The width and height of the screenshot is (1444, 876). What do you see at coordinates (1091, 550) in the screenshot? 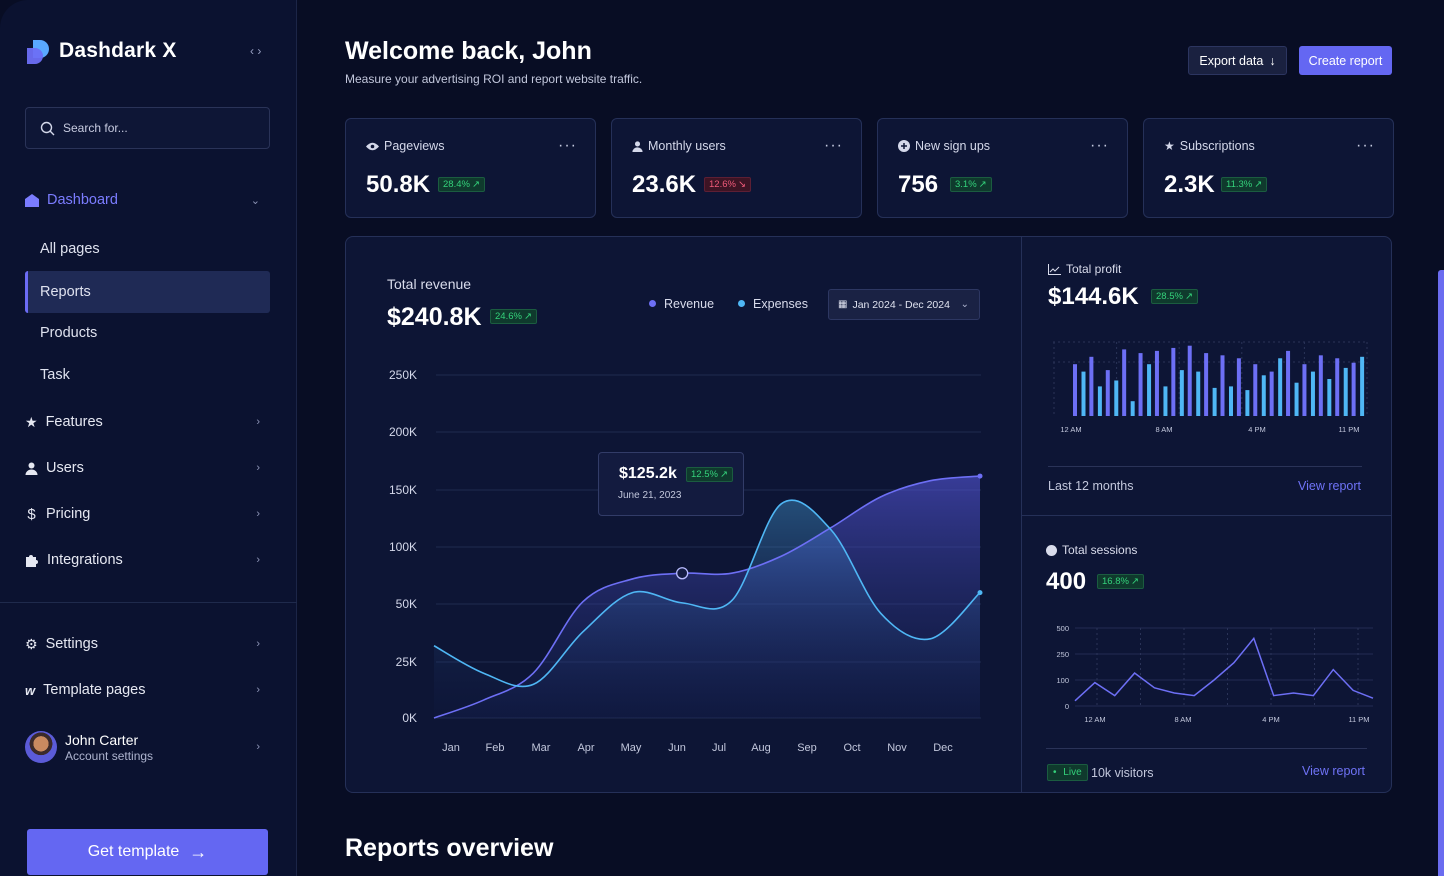
I see `sessions-label: Total sessions` at bounding box center [1091, 550].